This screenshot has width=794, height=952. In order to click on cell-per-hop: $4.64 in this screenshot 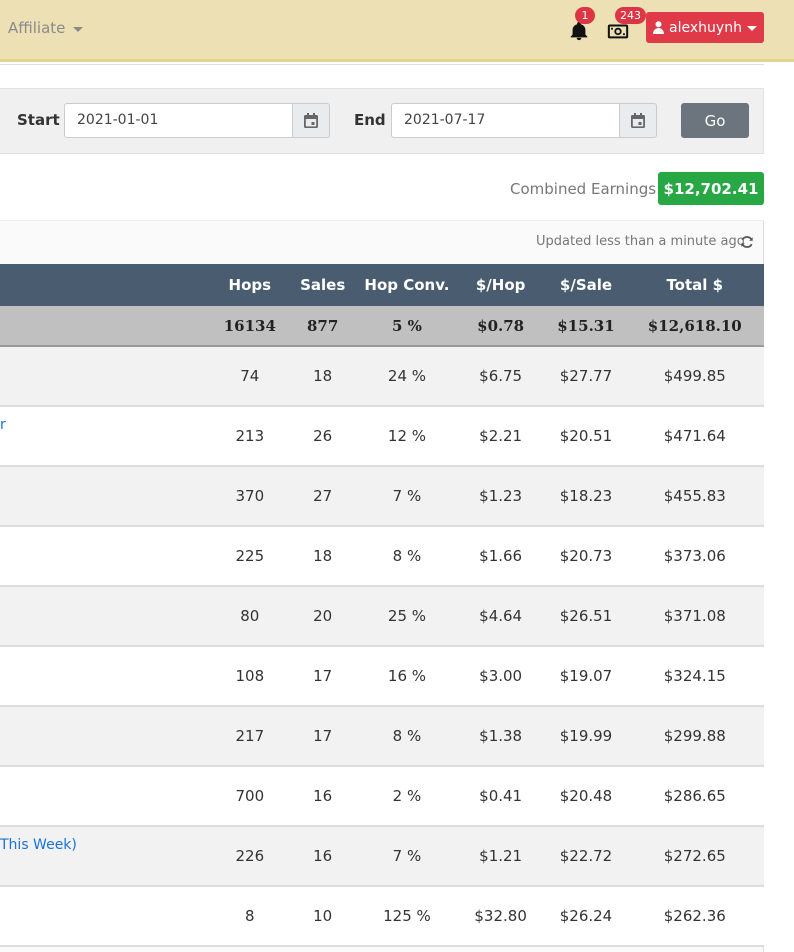, I will do `click(501, 616)`.